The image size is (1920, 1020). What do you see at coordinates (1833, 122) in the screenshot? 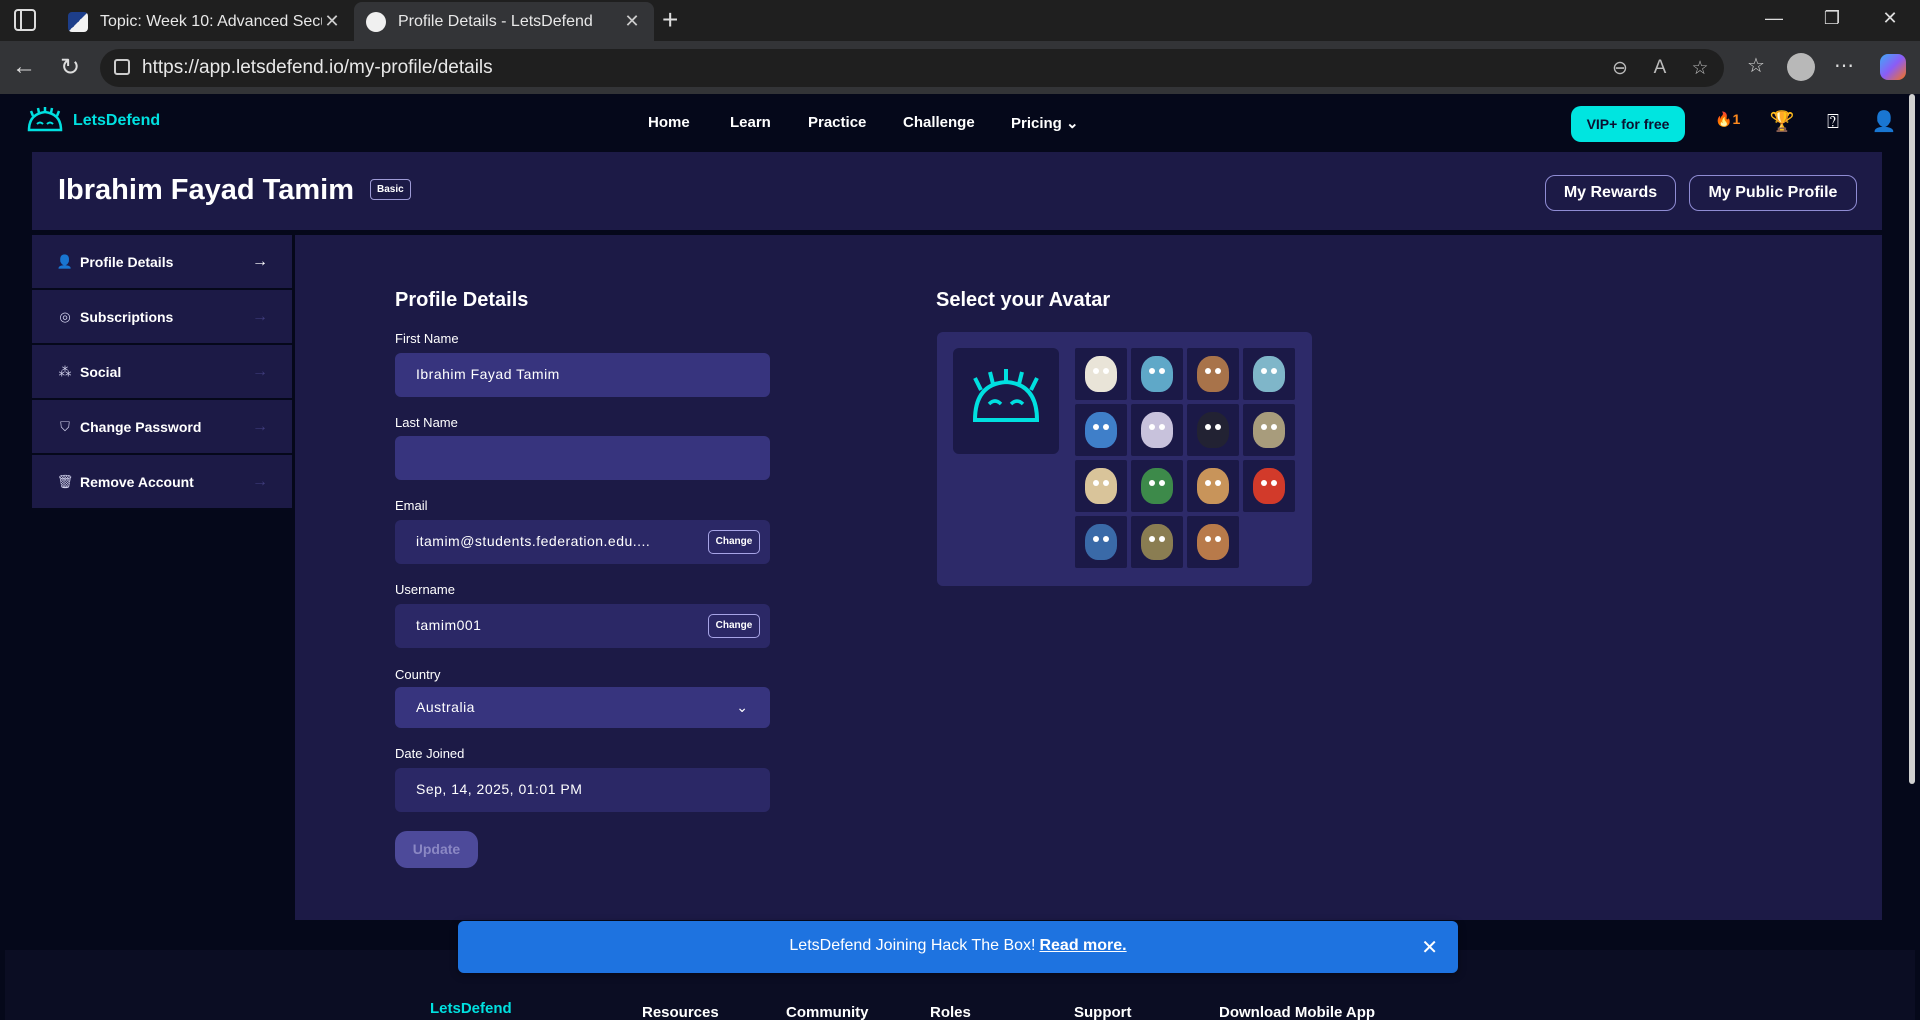
I see `help-icon: ⍰` at bounding box center [1833, 122].